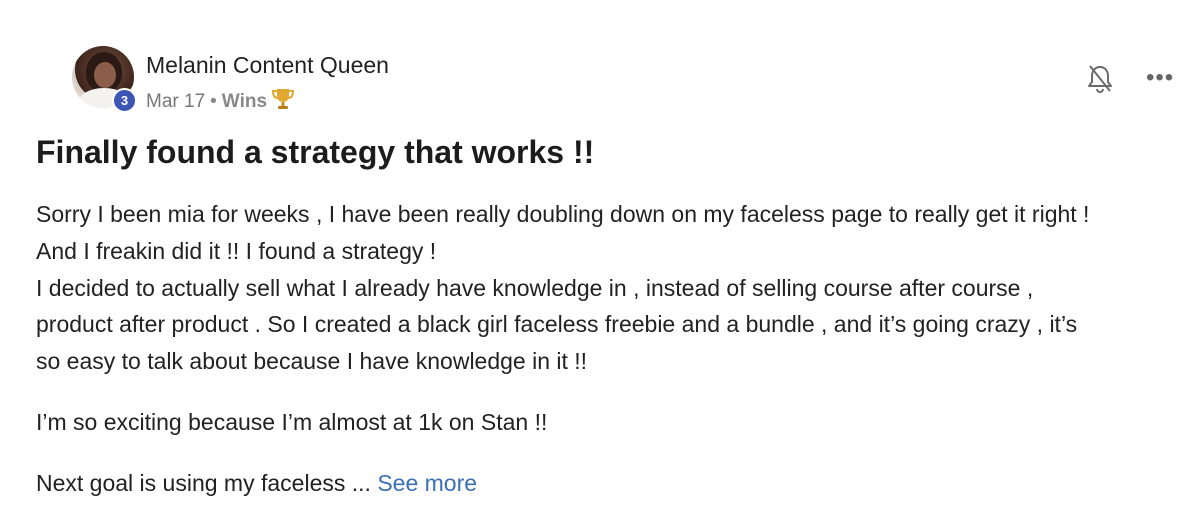 Image resolution: width=1200 pixels, height=514 pixels. I want to click on avatar-face, so click(105, 75).